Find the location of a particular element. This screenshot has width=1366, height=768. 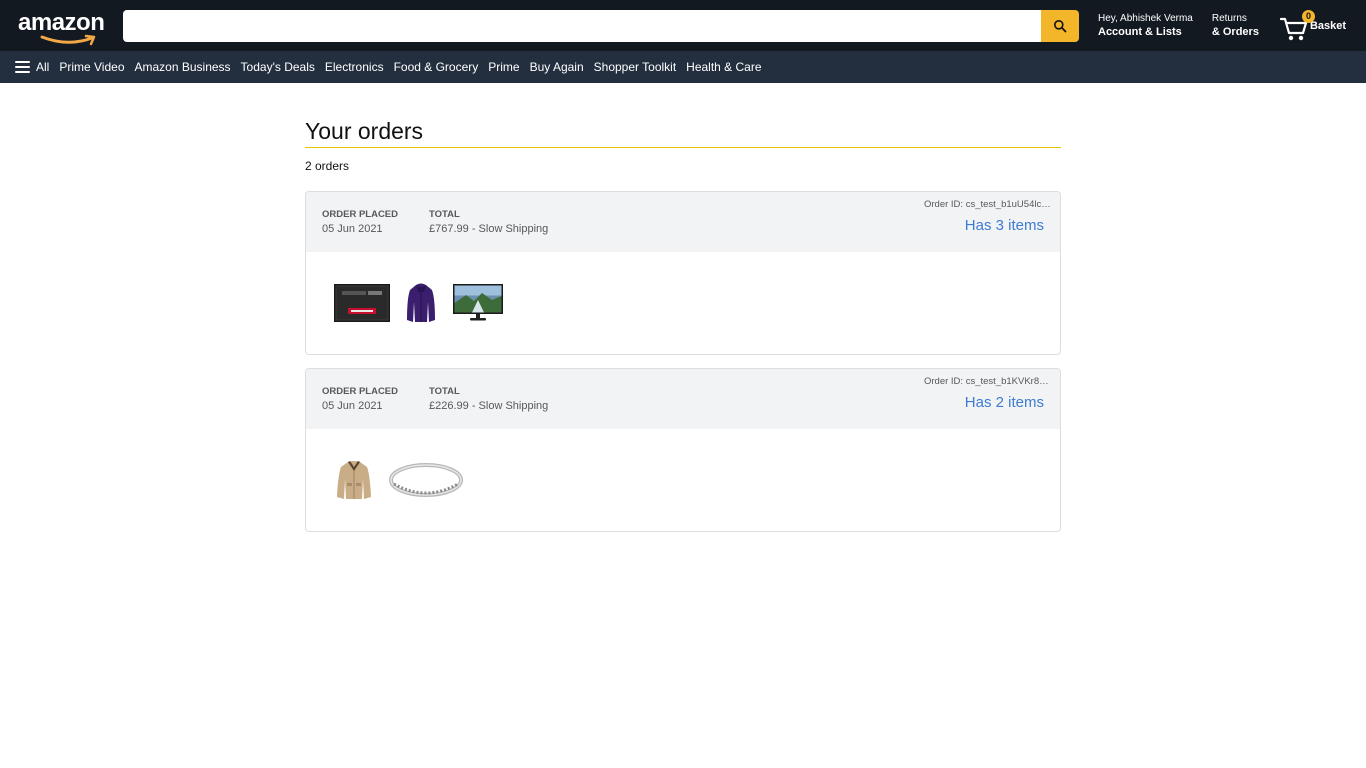

basket-button: 0 Basket is located at coordinates (1313, 25).